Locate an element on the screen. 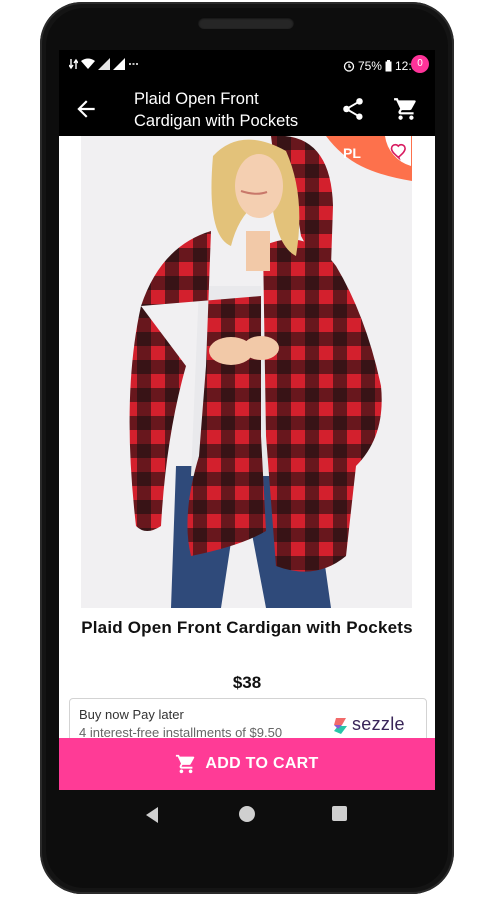 This screenshot has height=900, width=492. system-nav-bar is located at coordinates (247, 815).